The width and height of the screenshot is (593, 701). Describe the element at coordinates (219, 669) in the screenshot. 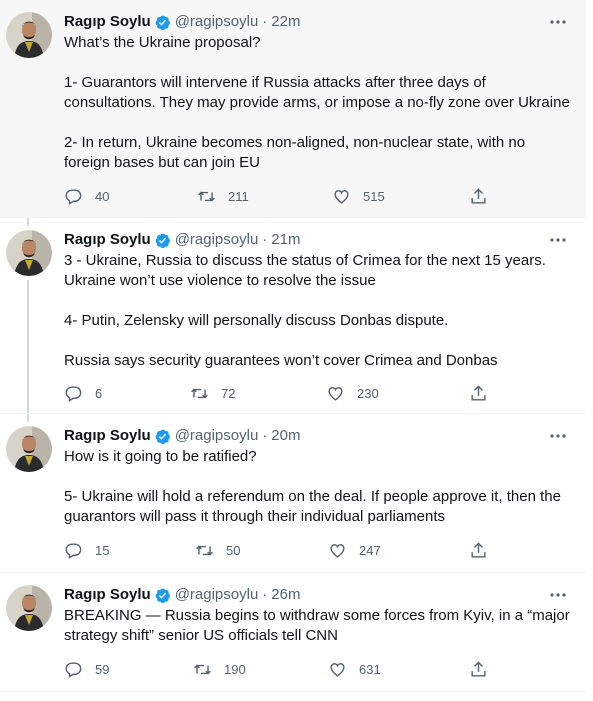

I see `retweet-button: 190` at that location.